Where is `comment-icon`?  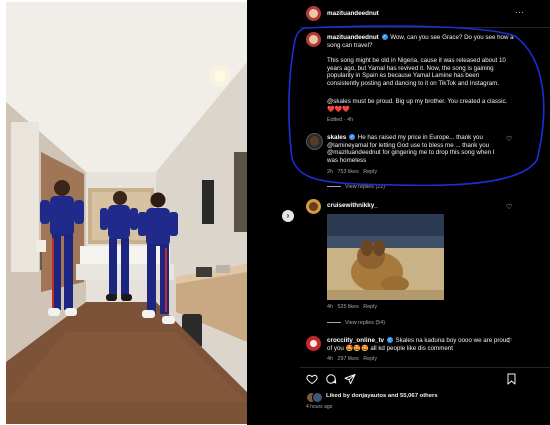 comment-icon is located at coordinates (331, 379).